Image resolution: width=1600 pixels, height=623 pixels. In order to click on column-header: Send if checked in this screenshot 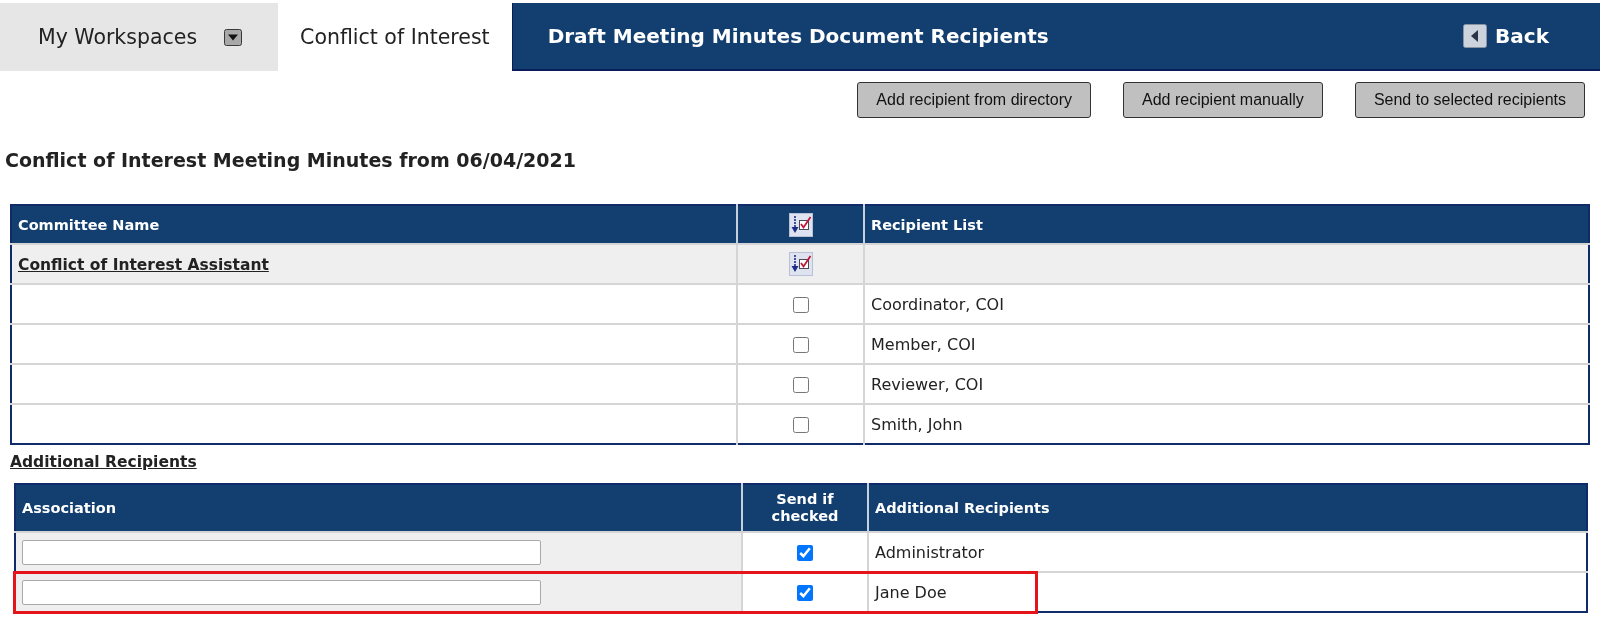, I will do `click(805, 508)`.